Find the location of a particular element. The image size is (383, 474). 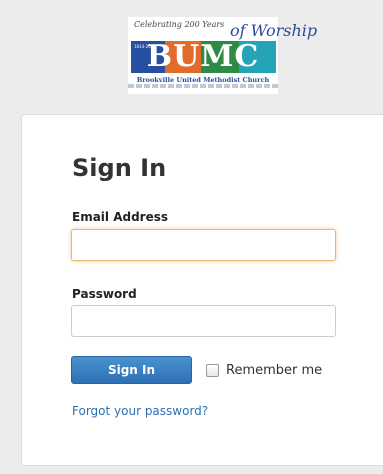

logo-church-name: Brookville United Methodist Church is located at coordinates (203, 80).